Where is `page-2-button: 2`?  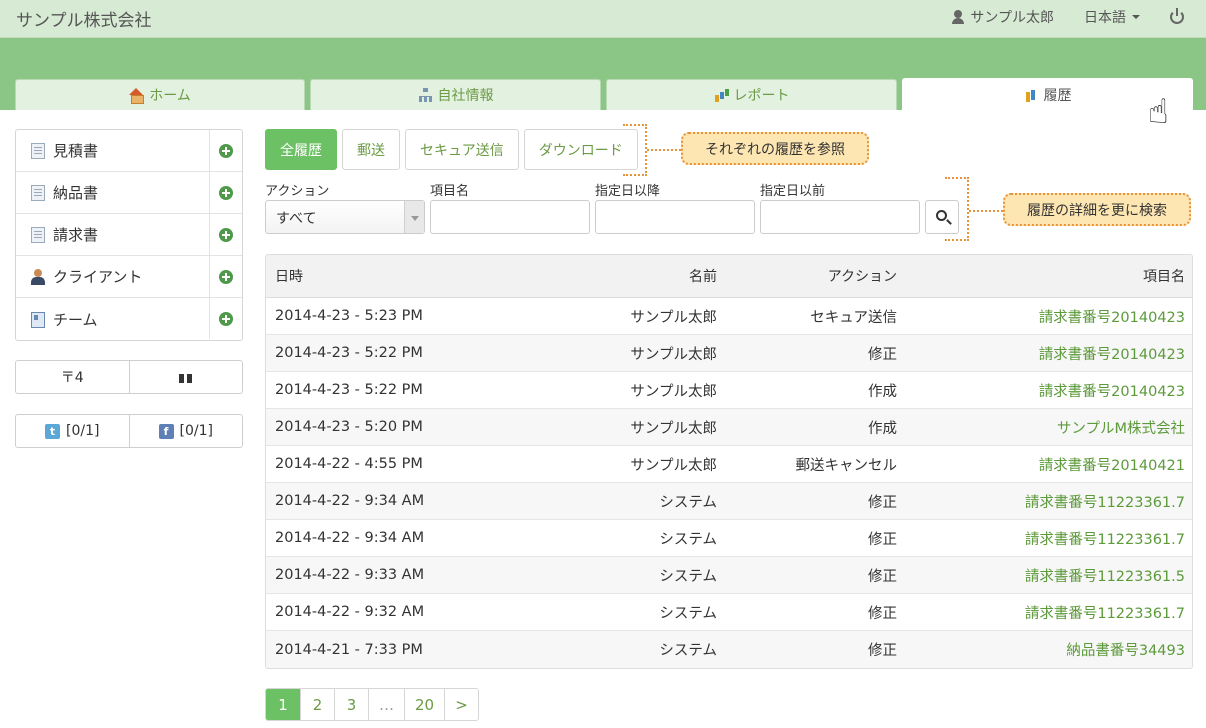
page-2-button: 2 is located at coordinates (317, 704).